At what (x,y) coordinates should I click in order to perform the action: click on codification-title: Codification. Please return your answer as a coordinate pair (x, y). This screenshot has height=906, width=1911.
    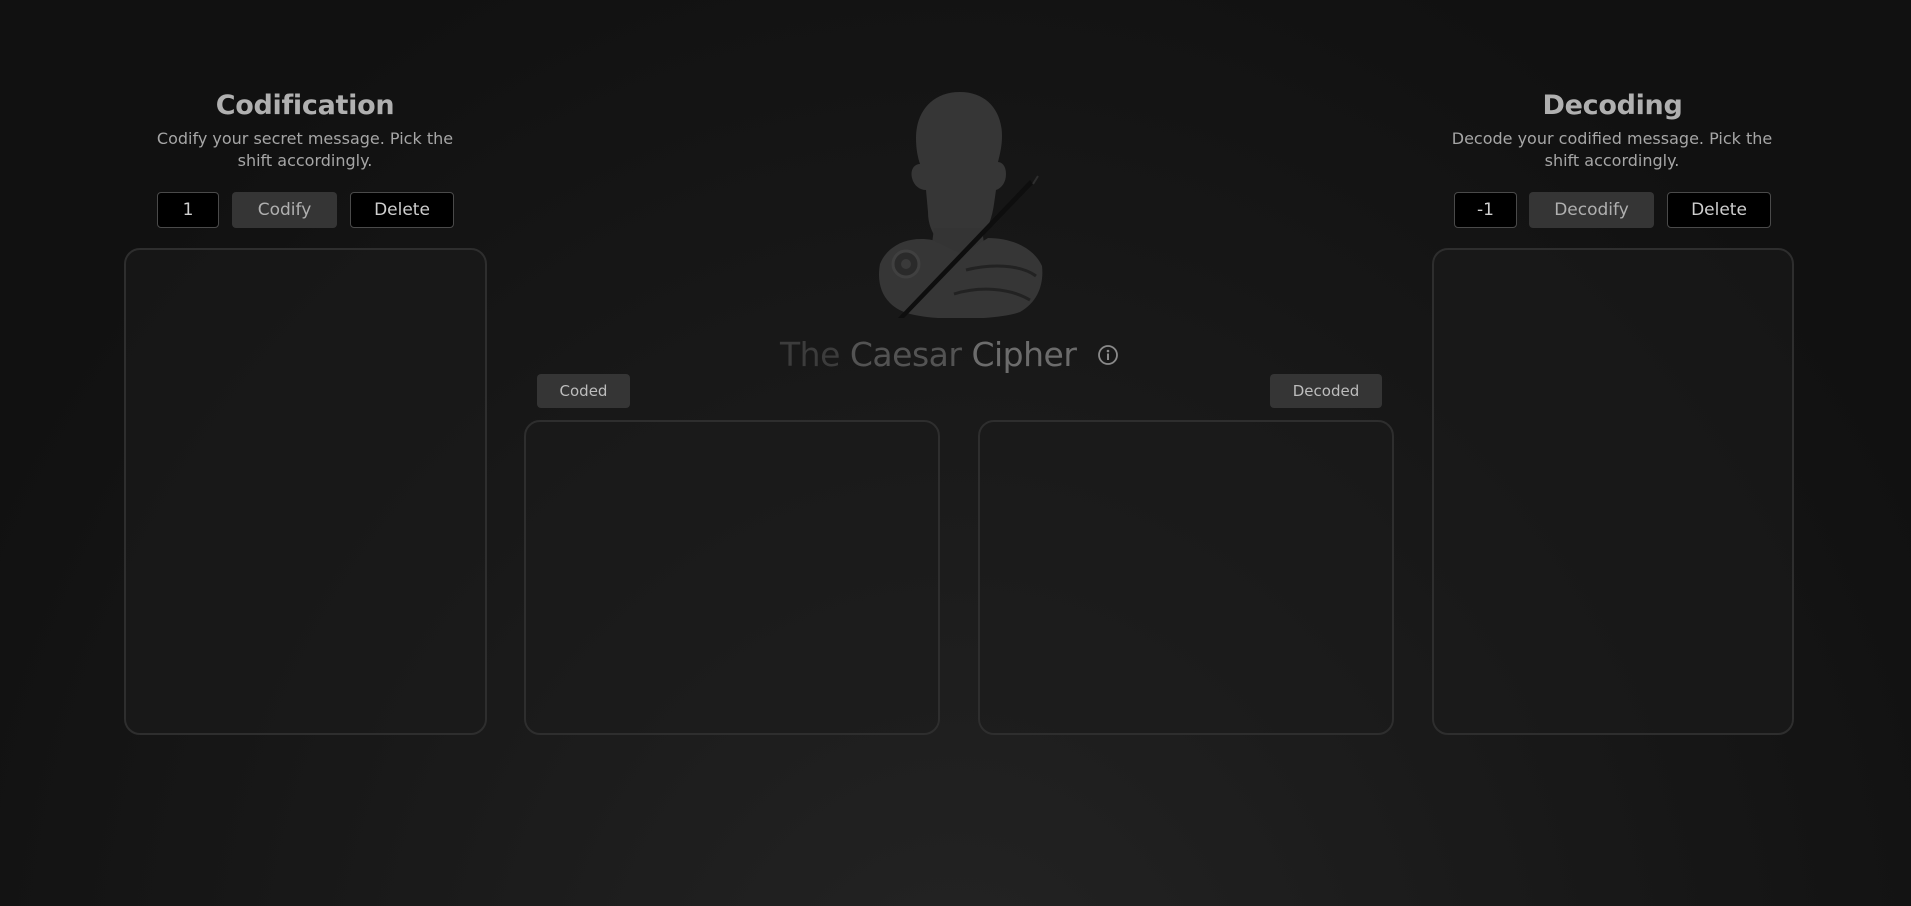
    Looking at the image, I should click on (305, 105).